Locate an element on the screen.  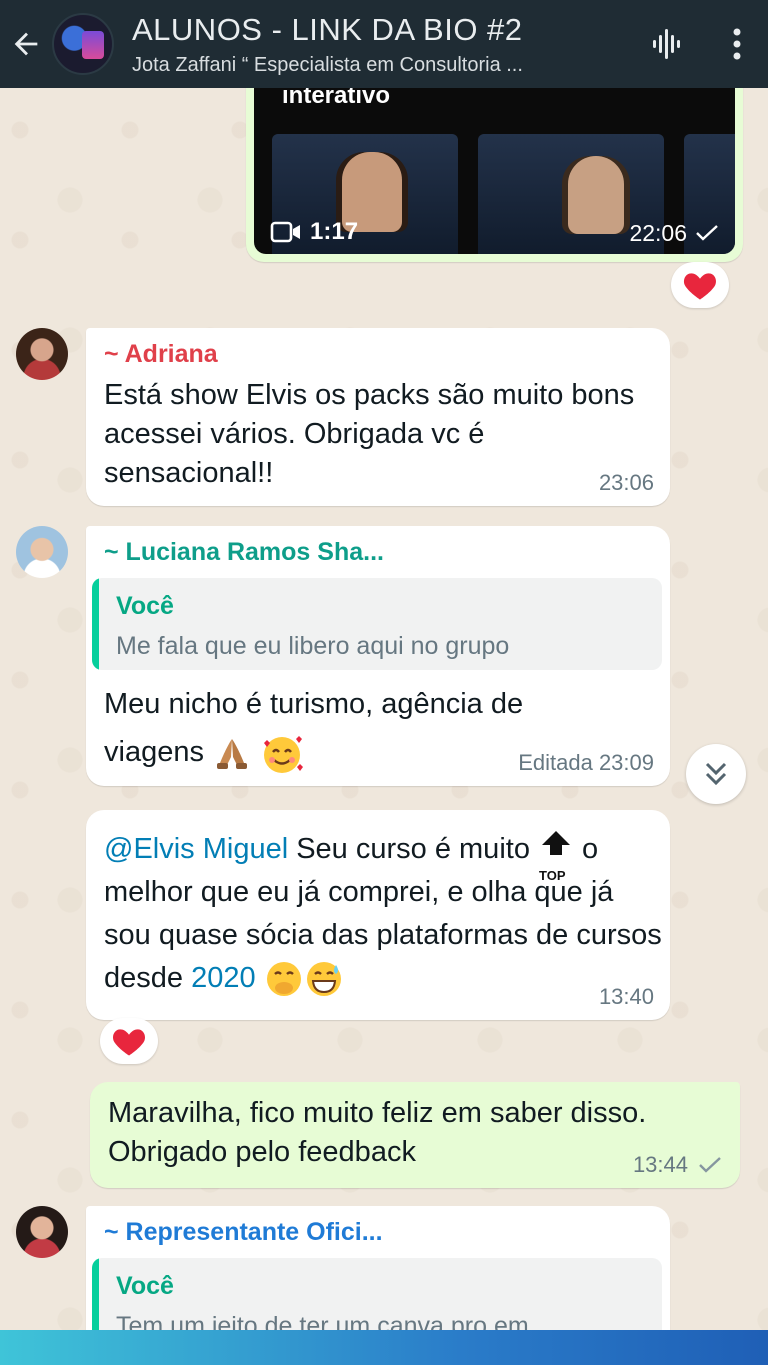
mention-link: @Elvis Miguel is located at coordinates (196, 849).